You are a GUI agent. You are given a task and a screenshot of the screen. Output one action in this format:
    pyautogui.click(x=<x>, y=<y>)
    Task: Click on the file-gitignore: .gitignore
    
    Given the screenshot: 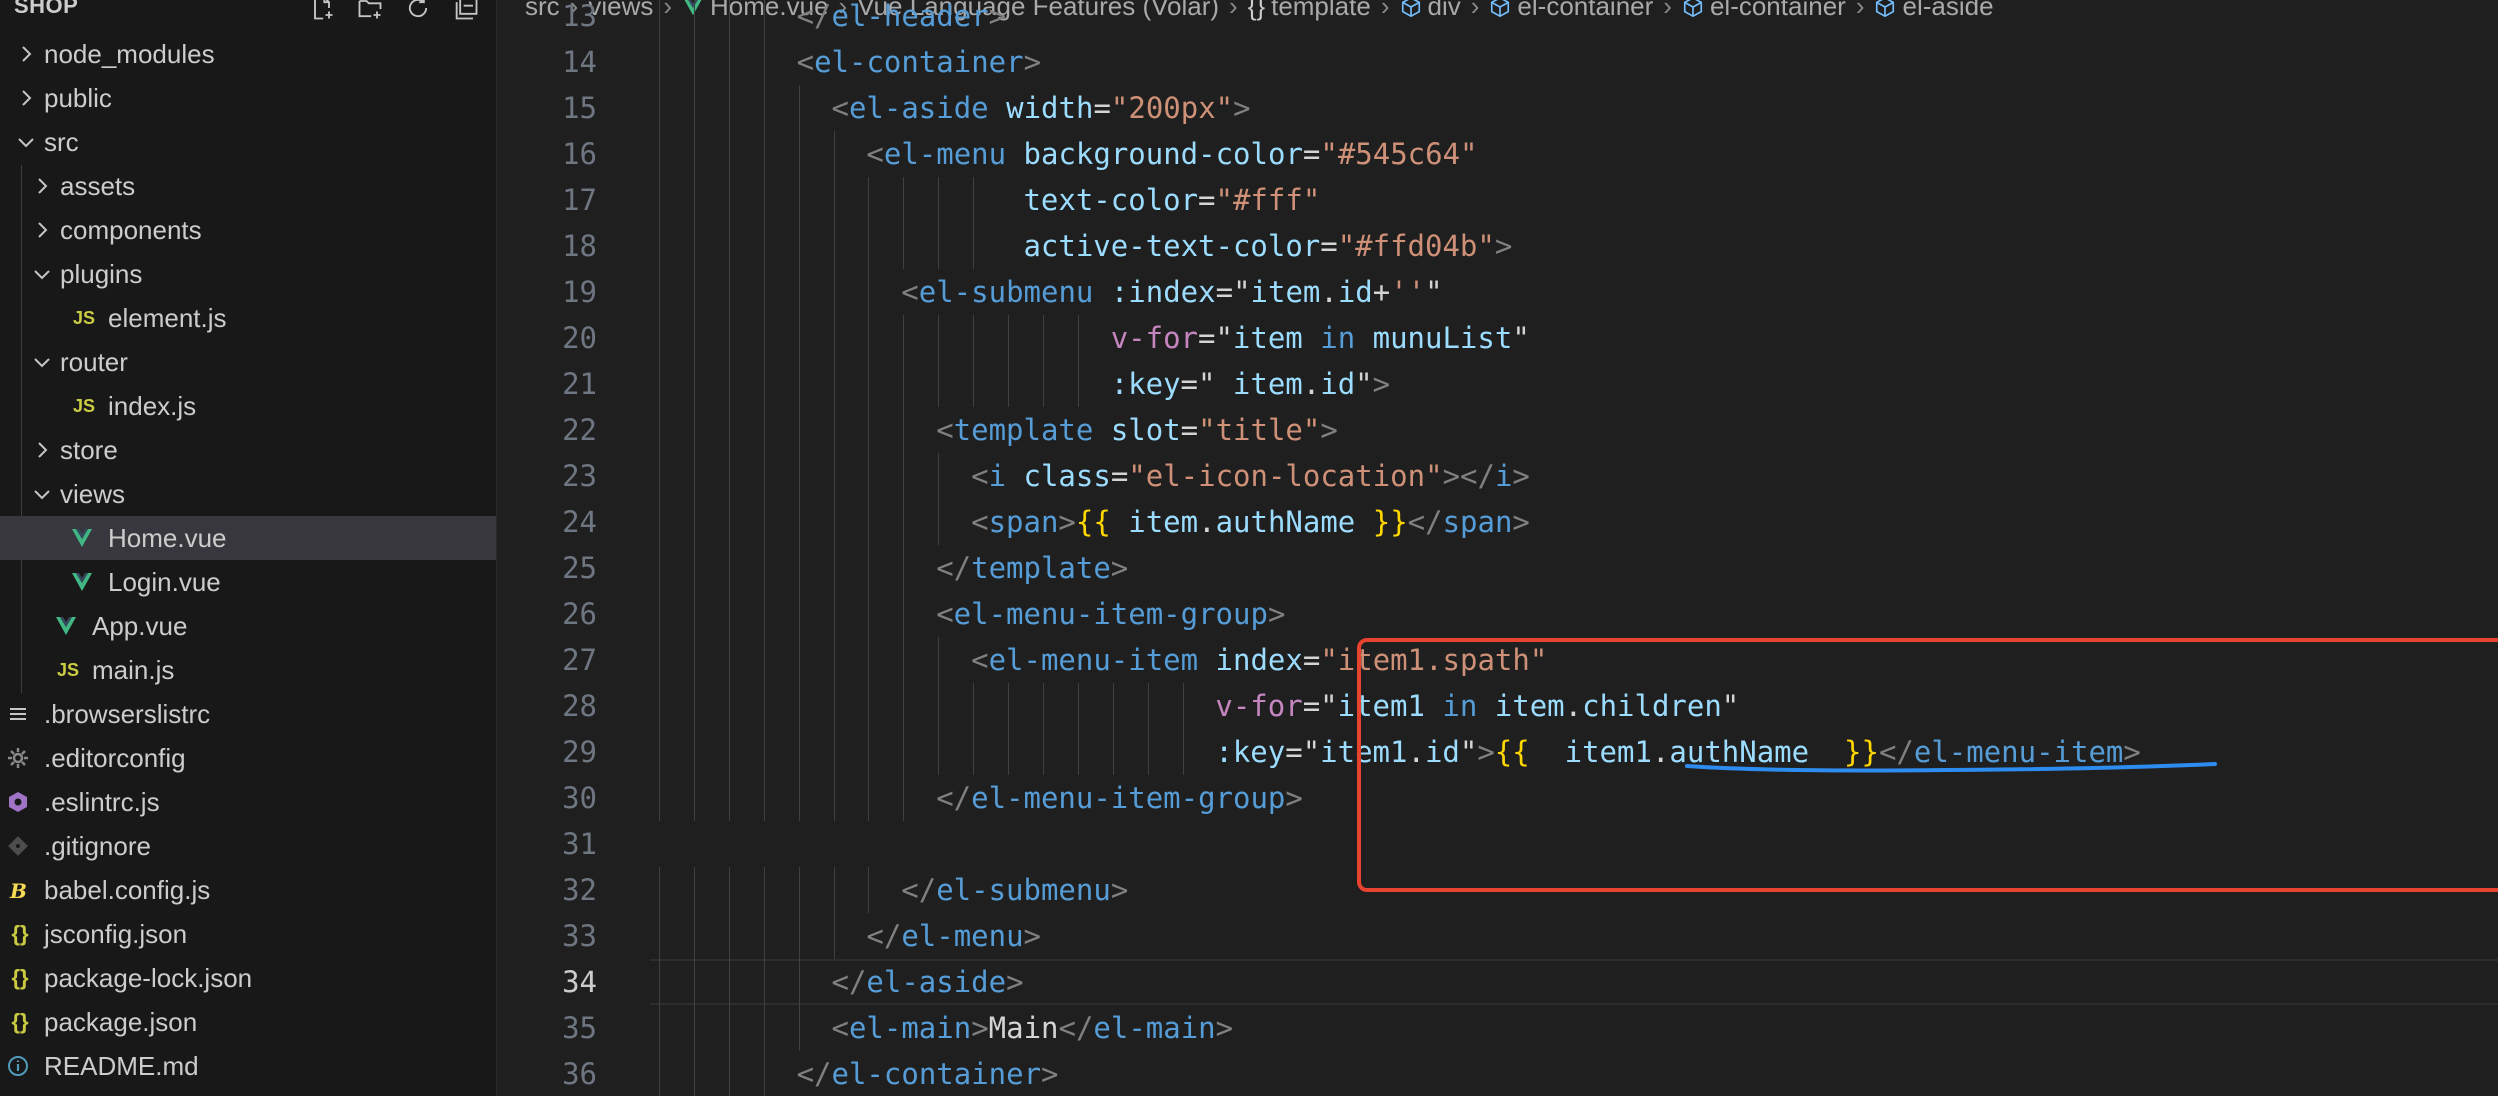 What is the action you would take?
    pyautogui.click(x=248, y=846)
    